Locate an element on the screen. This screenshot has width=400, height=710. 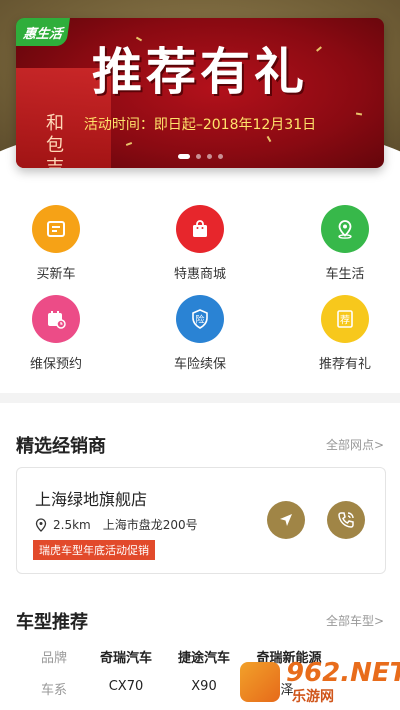
dealer-meta: 2.5km 上海市盘龙200号 is located at coordinates (116, 524).